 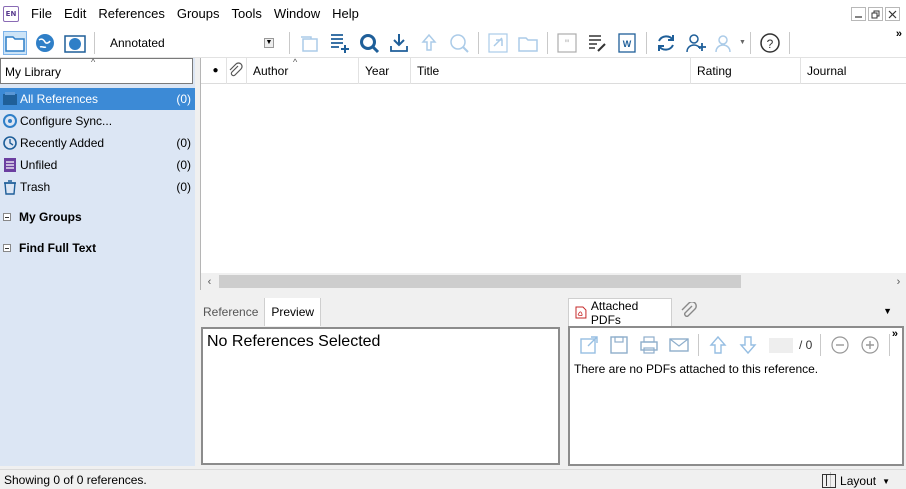 What do you see at coordinates (209, 281) in the screenshot?
I see `scroll-left-icon: ‹` at bounding box center [209, 281].